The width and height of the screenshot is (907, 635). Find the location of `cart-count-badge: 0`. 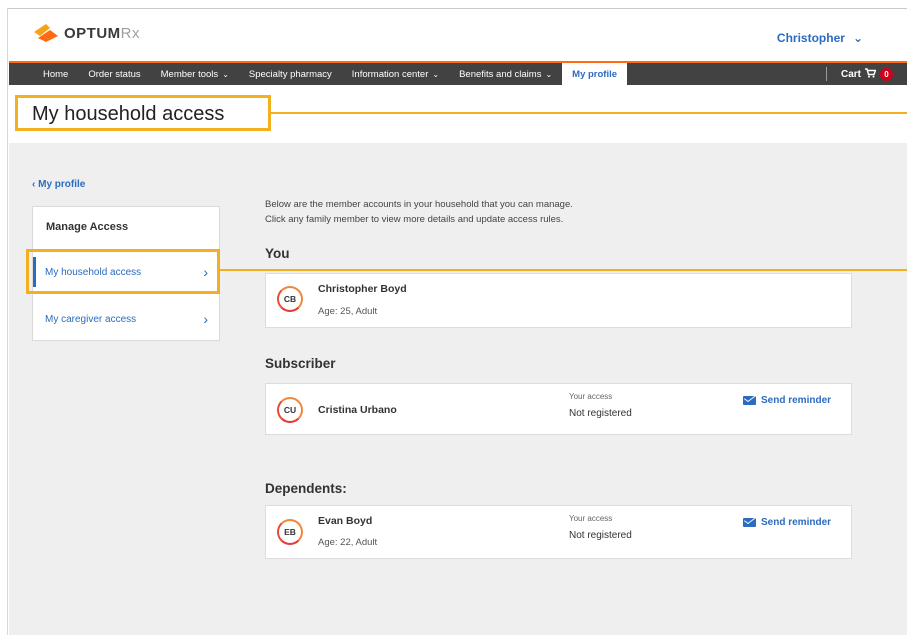

cart-count-badge: 0 is located at coordinates (886, 74).